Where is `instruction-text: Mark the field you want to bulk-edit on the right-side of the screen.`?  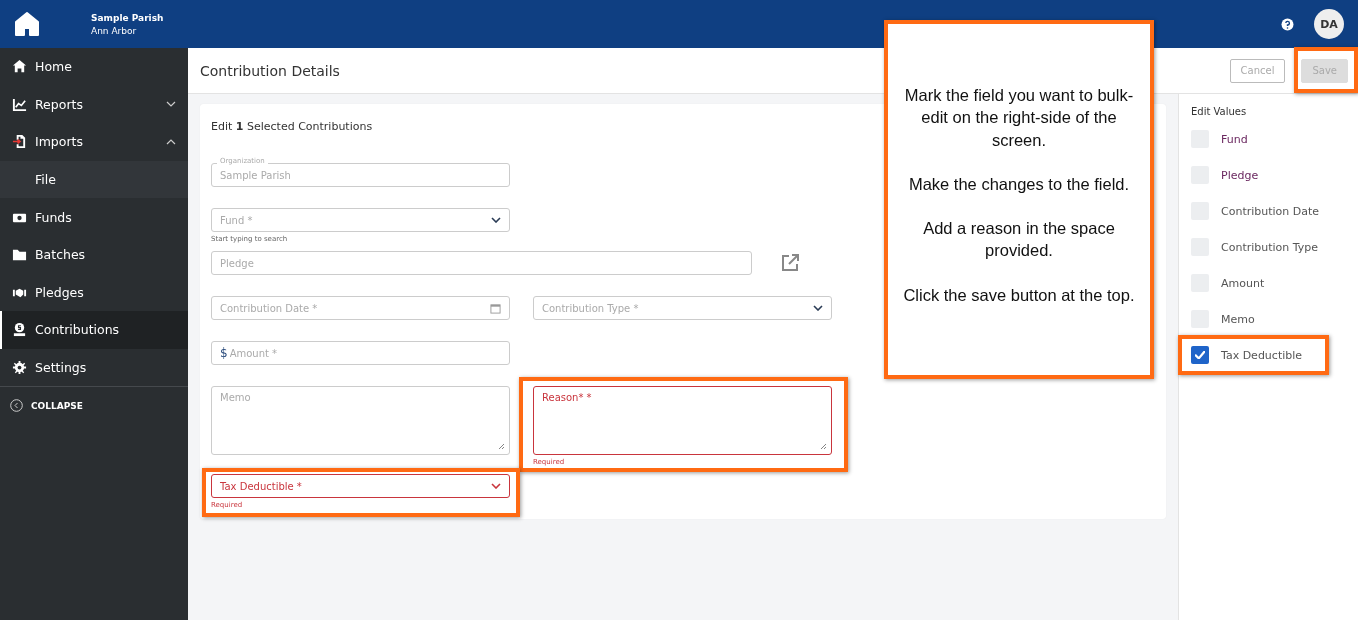 instruction-text: Mark the field you want to bulk-edit on the right-side of the screen. is located at coordinates (1019, 118).